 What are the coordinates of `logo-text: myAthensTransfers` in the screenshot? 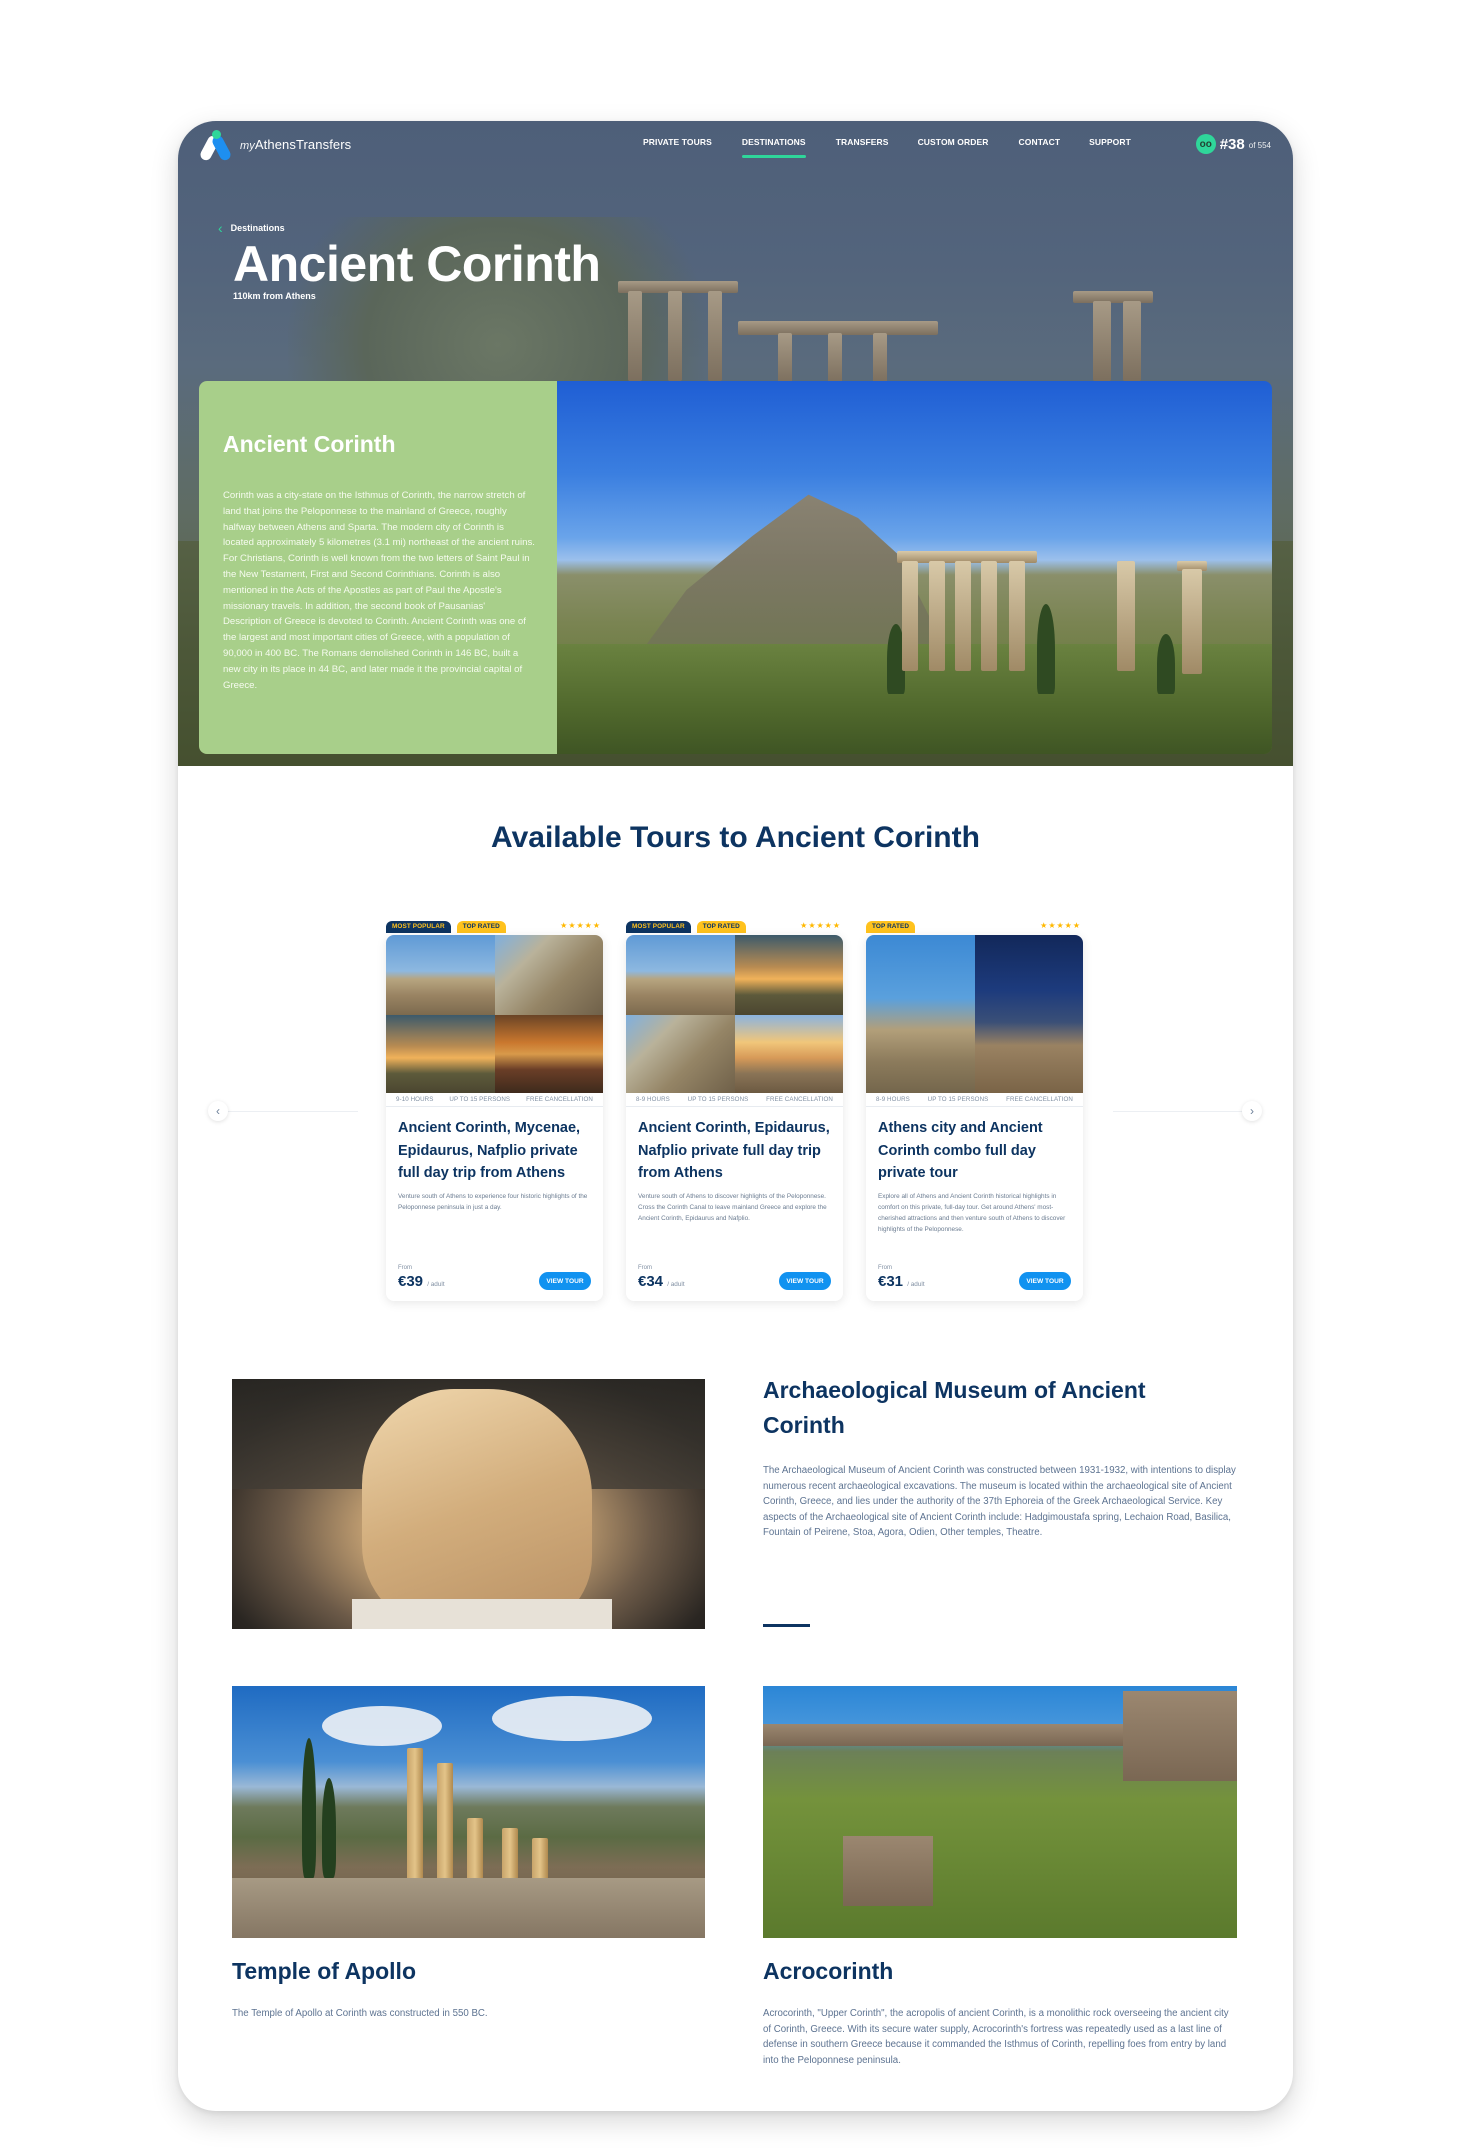 It's located at (296, 144).